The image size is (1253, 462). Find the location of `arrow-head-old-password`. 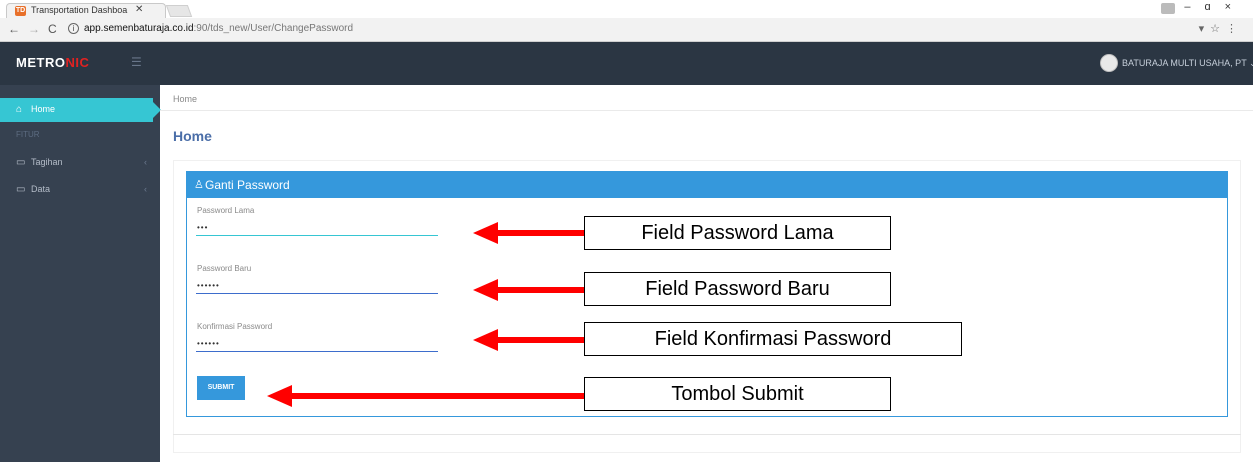

arrow-head-old-password is located at coordinates (485, 233).